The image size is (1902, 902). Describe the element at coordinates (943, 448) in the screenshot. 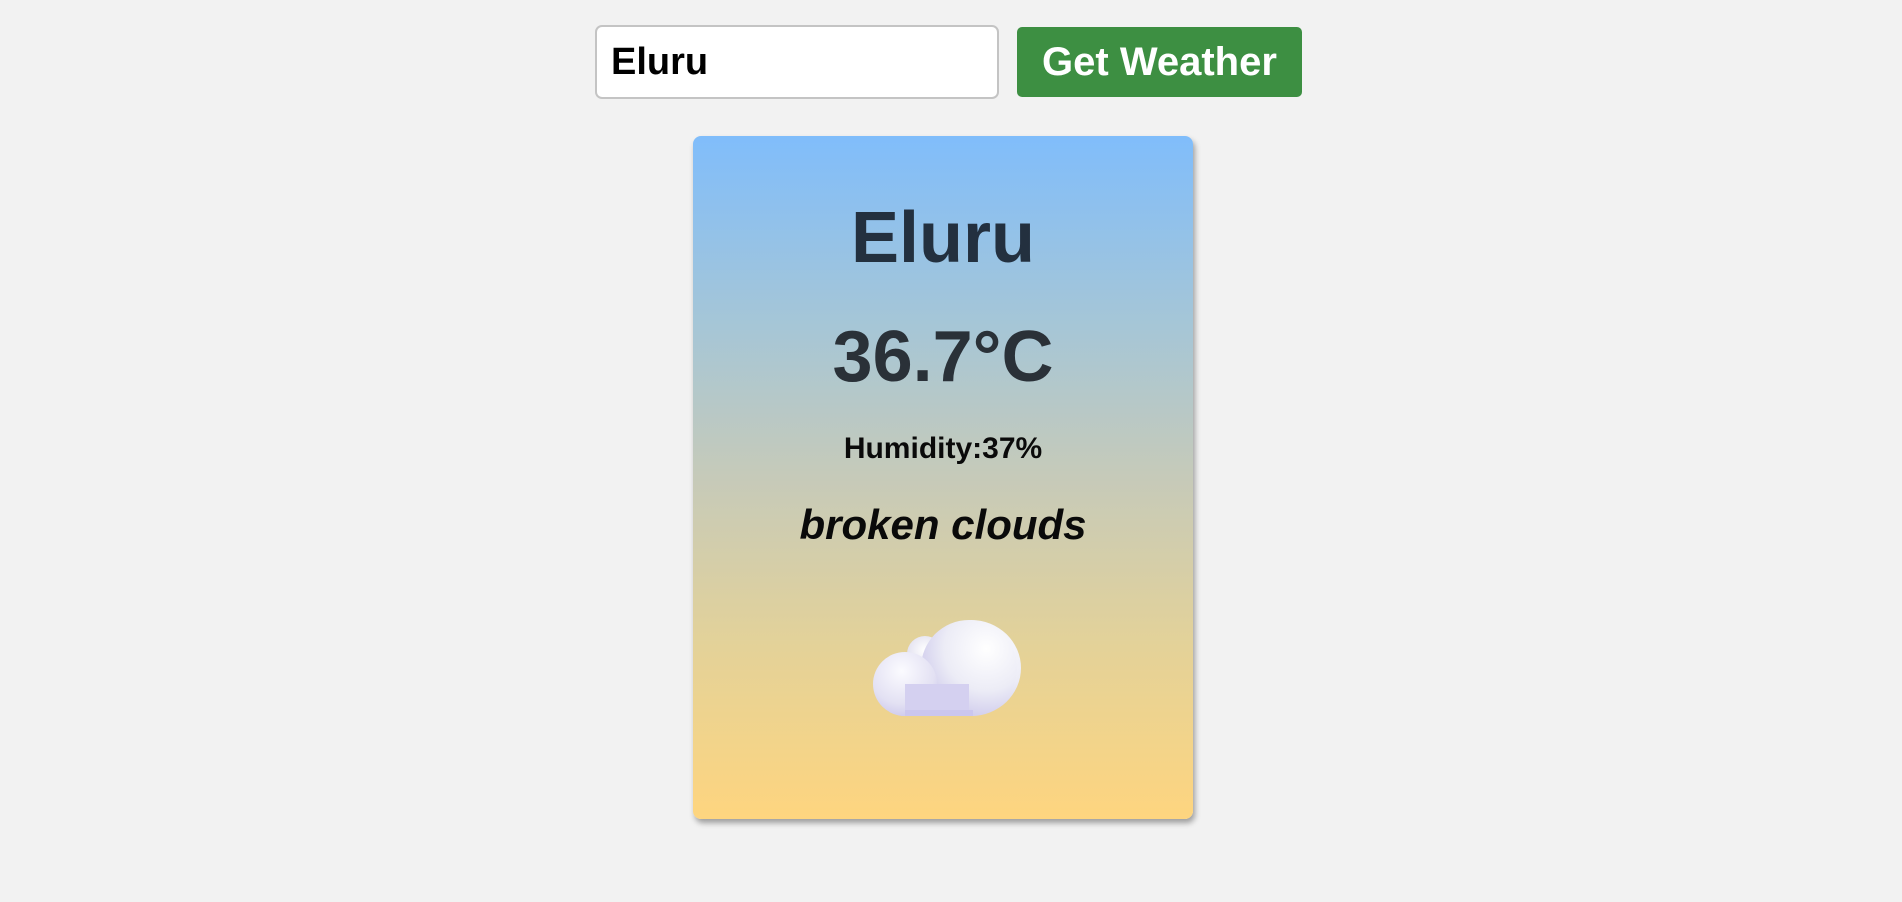

I see `humidity: Humidity:37%` at that location.